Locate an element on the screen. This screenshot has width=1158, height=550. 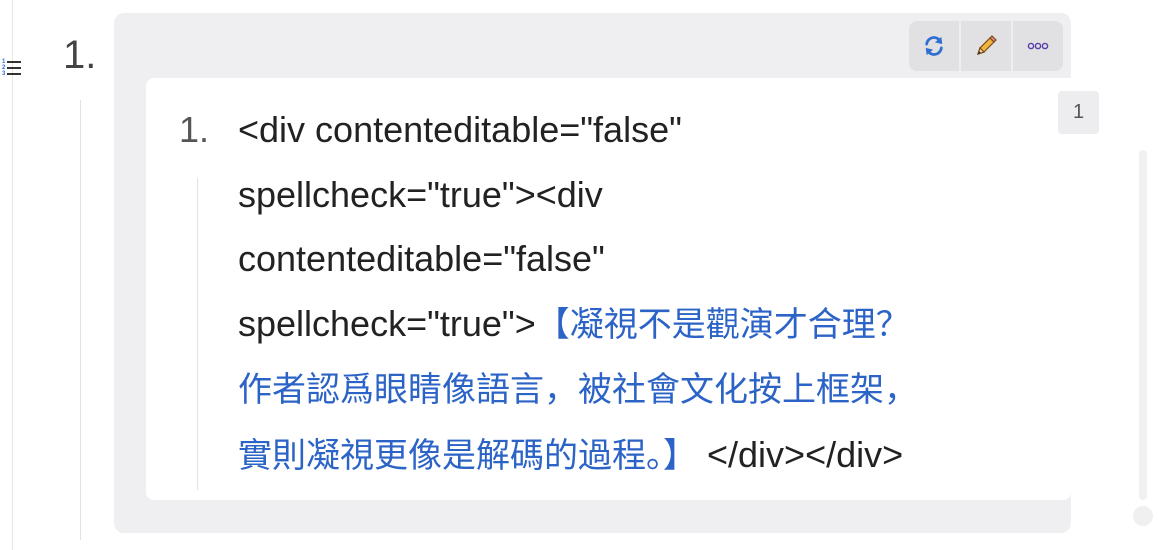
text-line: spellcheck="true">【凝視不是觀演才合理？ is located at coordinates (574, 323).